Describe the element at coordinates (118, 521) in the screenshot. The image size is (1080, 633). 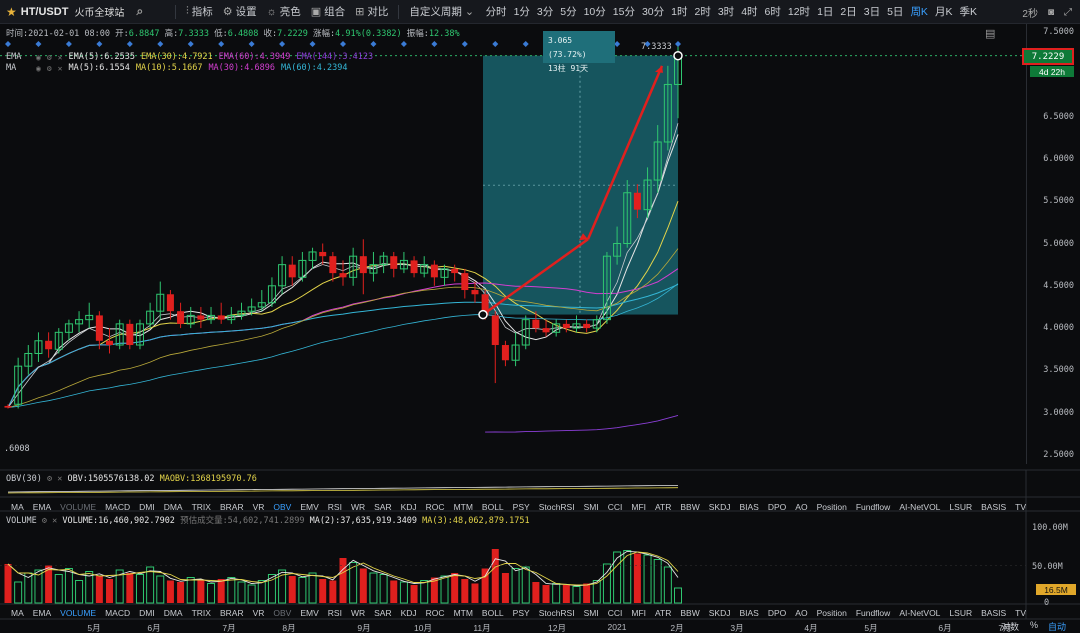
I see `volume-value: VOLUME:16,460,902.7902` at that location.